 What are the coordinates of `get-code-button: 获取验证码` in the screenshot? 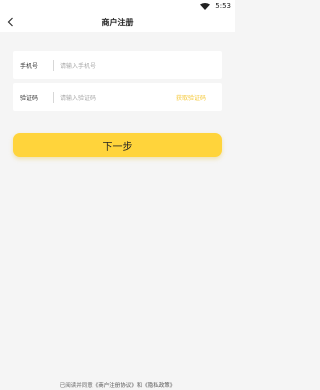 It's located at (199, 97).